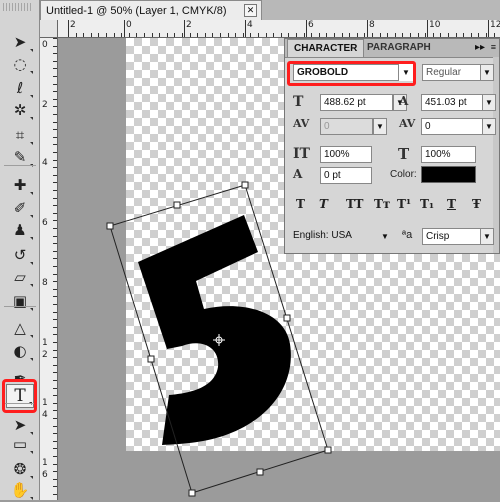 The height and width of the screenshot is (502, 500). What do you see at coordinates (20, 110) in the screenshot?
I see `magic-wand-tool-icon: ✲` at bounding box center [20, 110].